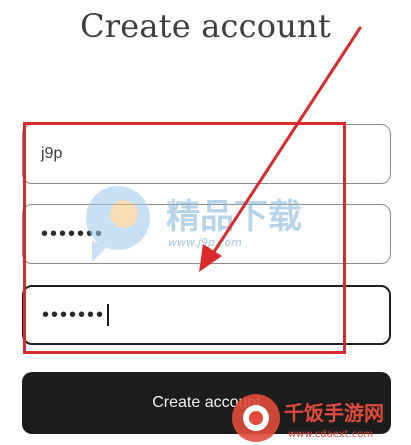  I want to click on confirm-password-content: •••••••, so click(76, 315).